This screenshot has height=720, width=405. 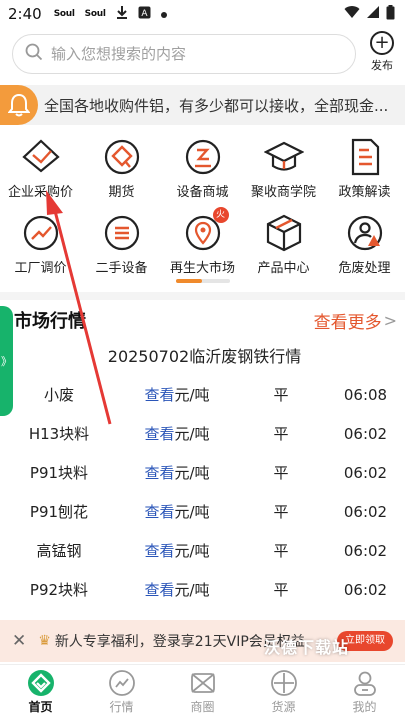 I want to click on bell-icon, so click(x=19, y=105).